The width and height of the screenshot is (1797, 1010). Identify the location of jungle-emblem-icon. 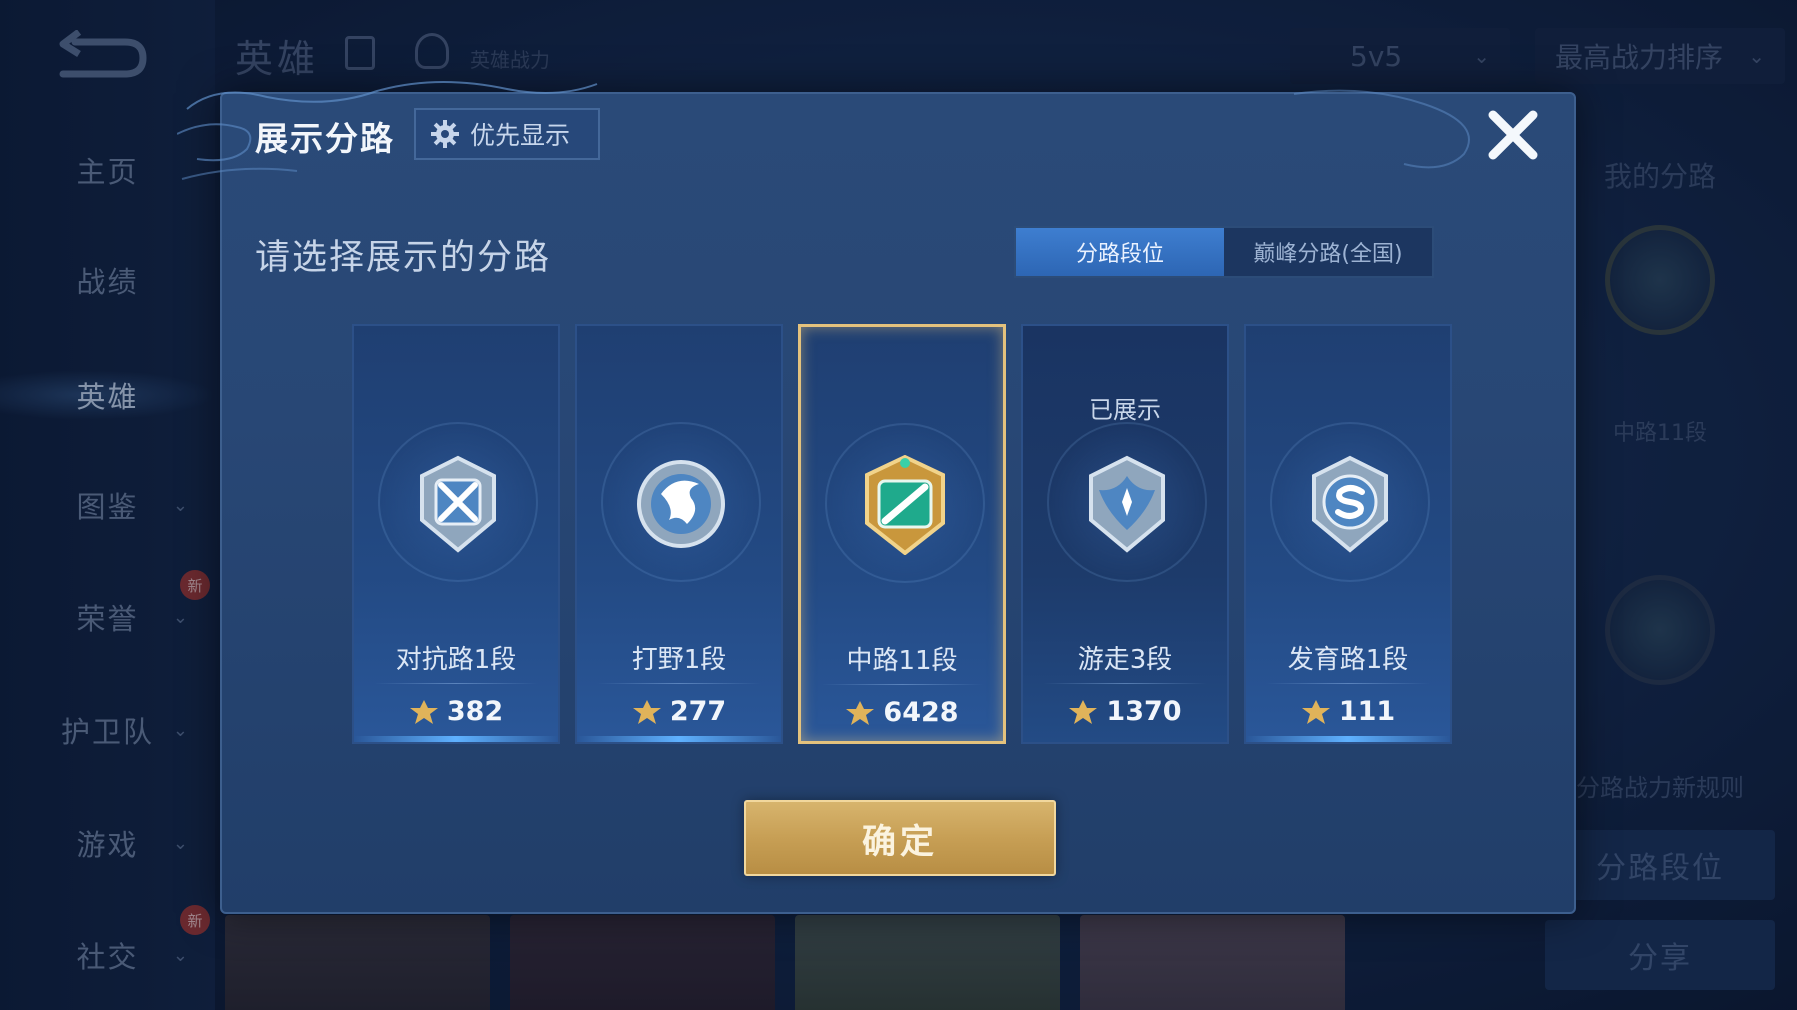
(681, 504).